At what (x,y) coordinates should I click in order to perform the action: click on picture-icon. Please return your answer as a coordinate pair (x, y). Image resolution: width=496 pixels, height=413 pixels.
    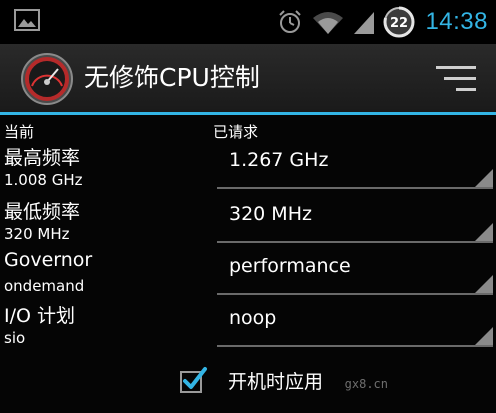
    Looking at the image, I should click on (27, 20).